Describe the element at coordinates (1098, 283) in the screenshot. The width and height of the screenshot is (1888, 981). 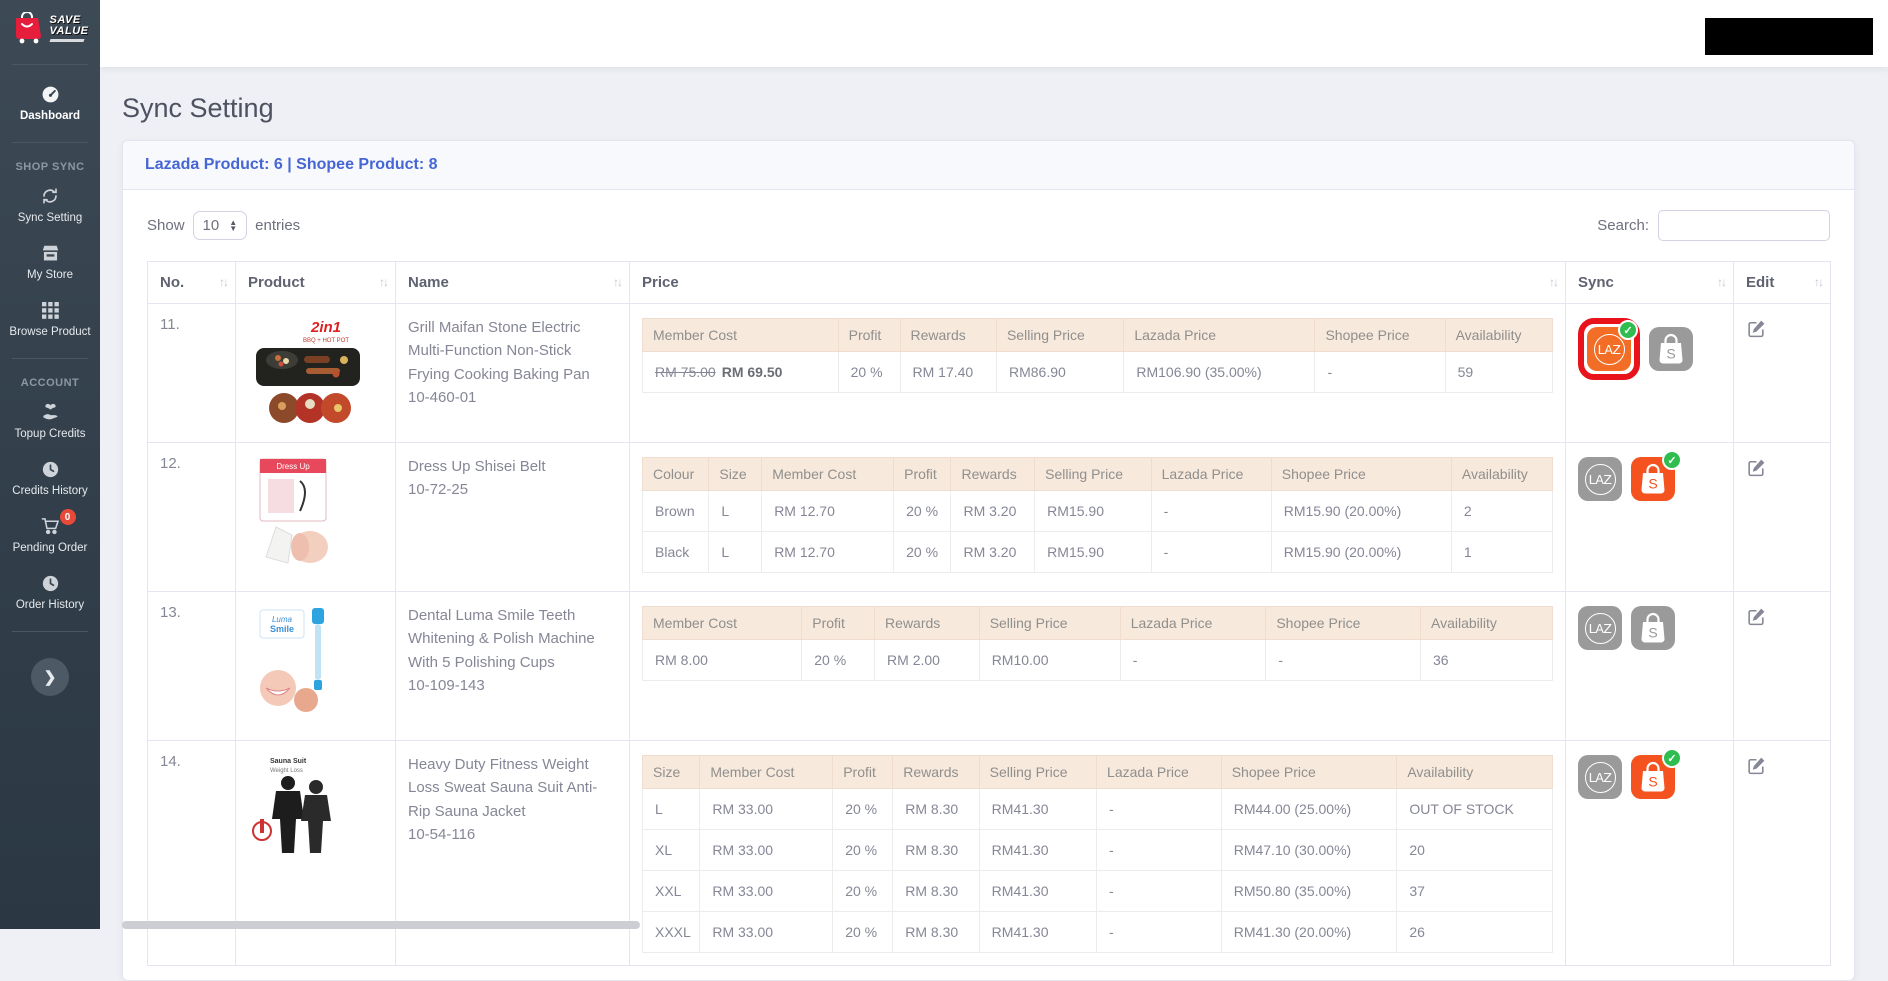
I see `column-header-price: Price↑↓` at that location.